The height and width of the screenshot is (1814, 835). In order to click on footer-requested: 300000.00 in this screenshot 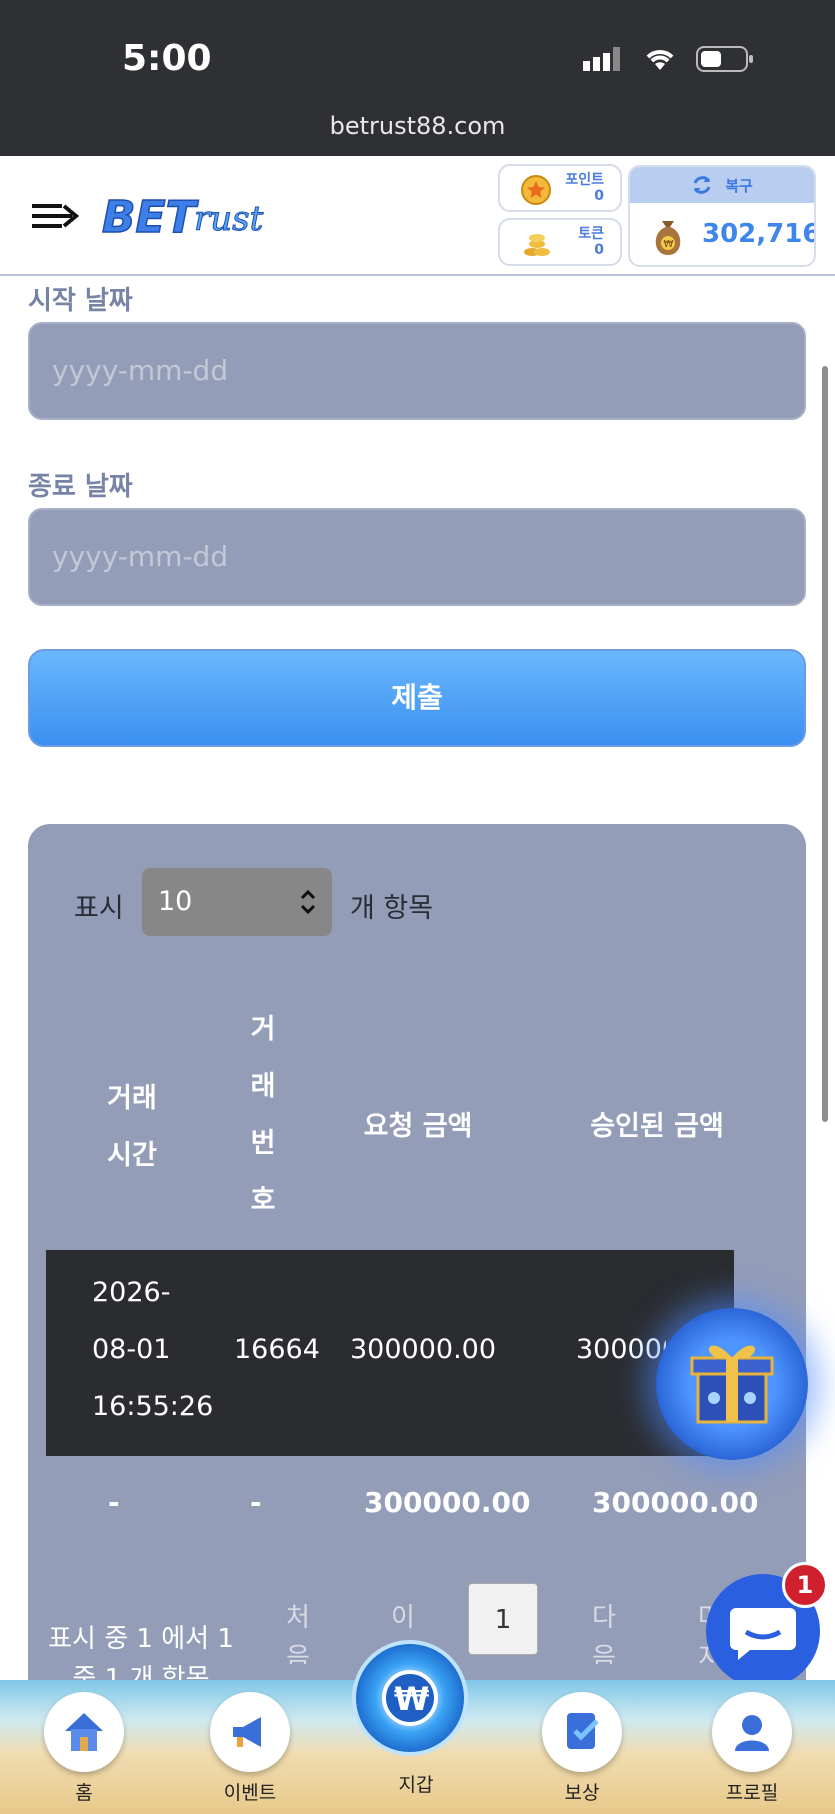, I will do `click(447, 1502)`.